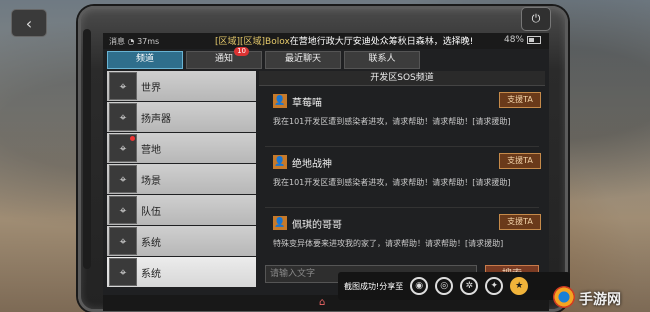 This screenshot has height=312, width=650. Describe the element at coordinates (181, 148) in the screenshot. I see `sidebar-item-camp: ⌖ 营地` at that location.